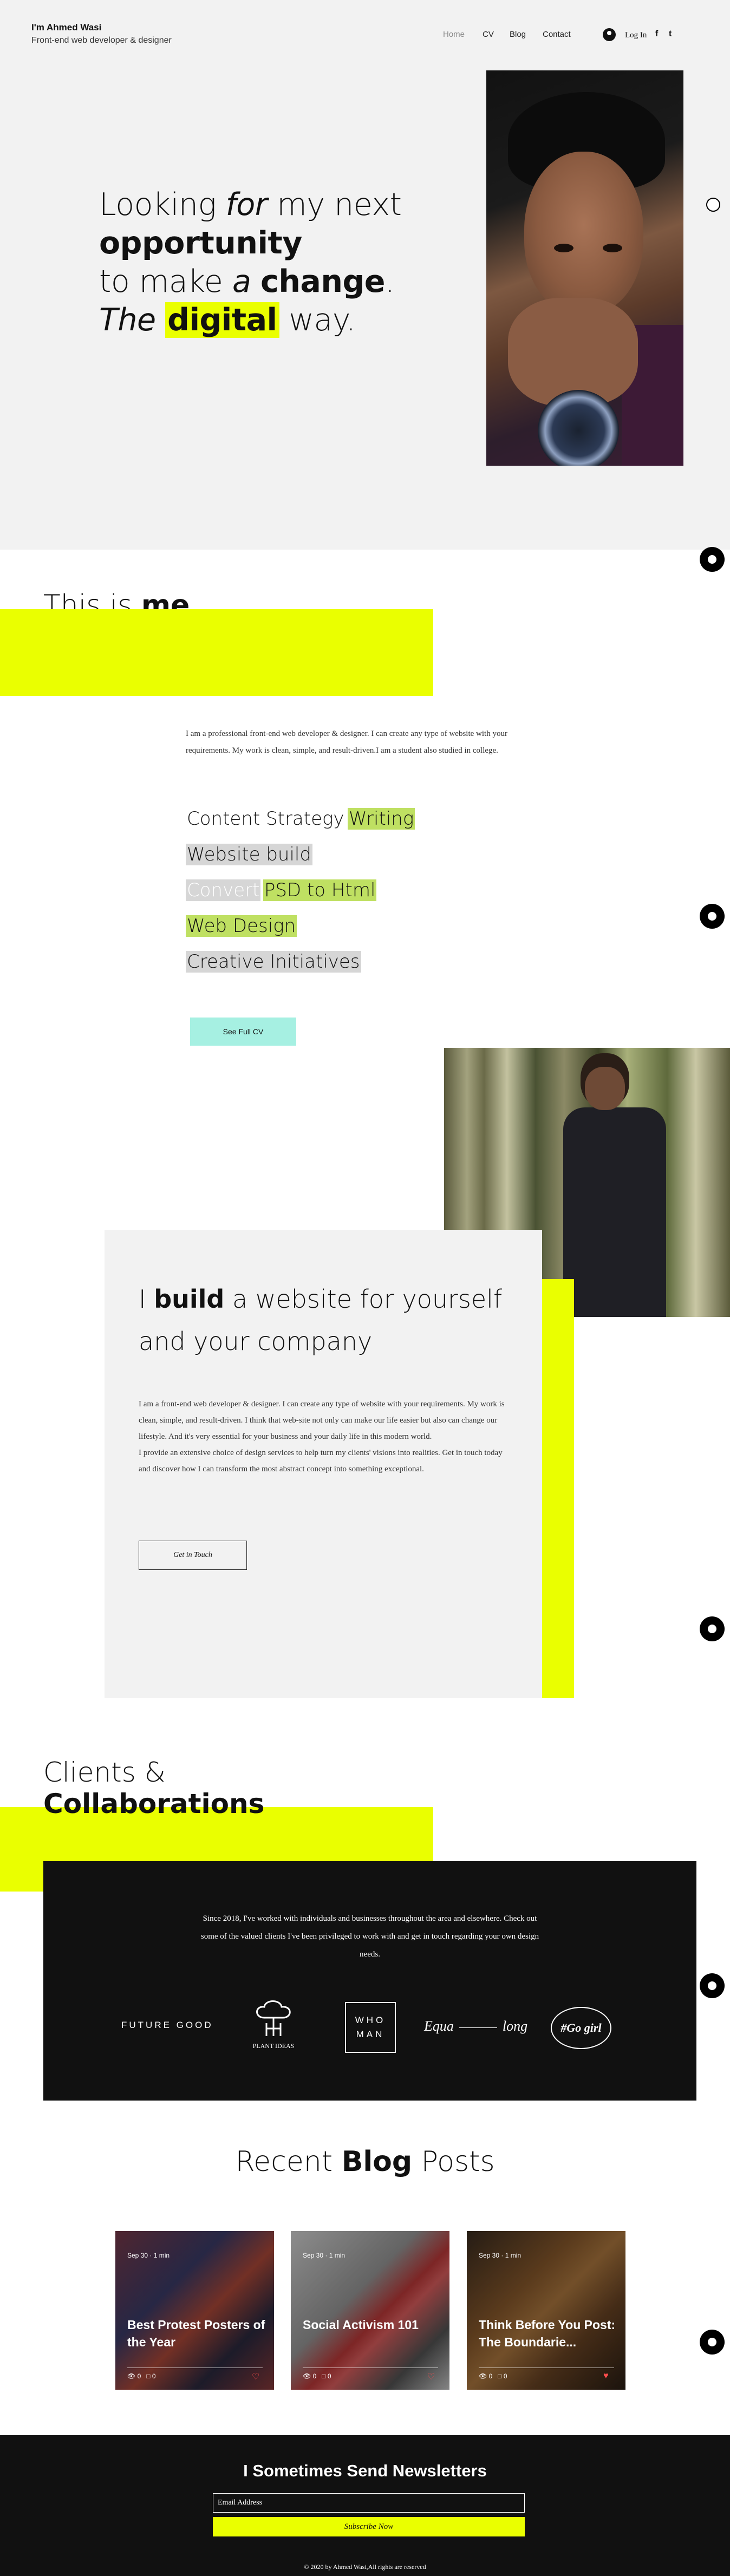 This screenshot has height=2576, width=730. Describe the element at coordinates (370, 2027) in the screenshot. I see `logo-who-man: WHO MAN` at that location.